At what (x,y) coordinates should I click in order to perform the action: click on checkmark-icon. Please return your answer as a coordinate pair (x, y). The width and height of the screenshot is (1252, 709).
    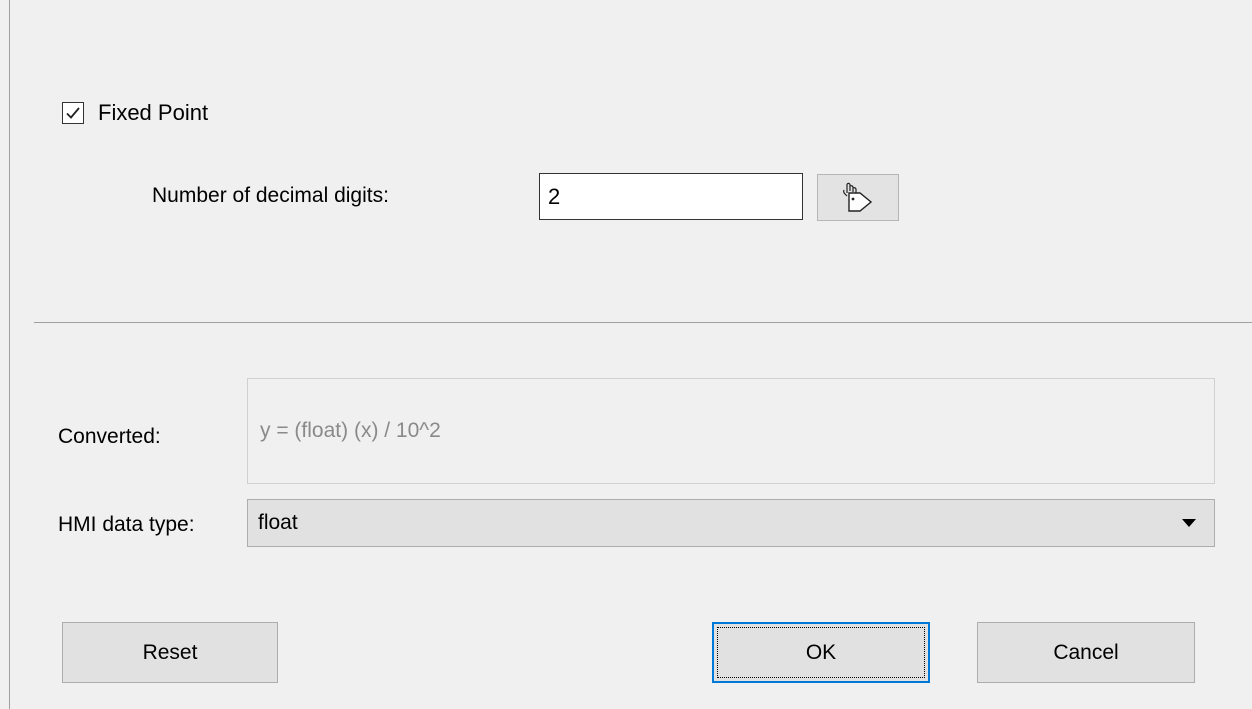
    Looking at the image, I should click on (73, 113).